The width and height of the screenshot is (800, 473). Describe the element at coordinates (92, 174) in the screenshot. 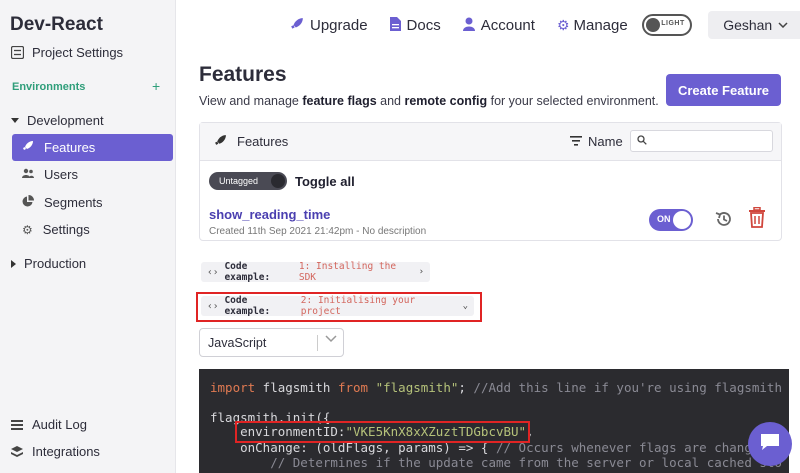

I see `sidebar-item-users: Users` at that location.